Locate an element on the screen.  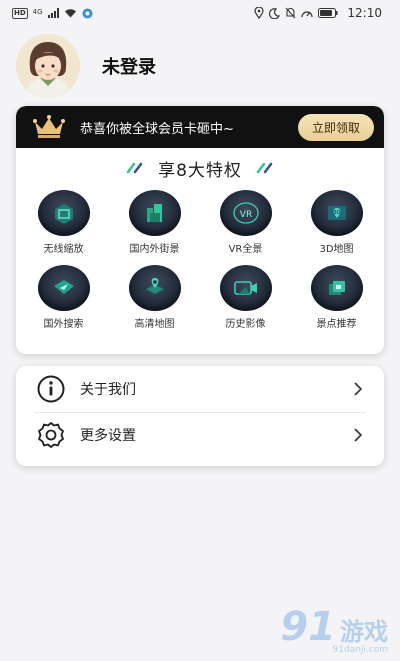
feature-hd-map: 高清地图 is located at coordinates (154, 297).